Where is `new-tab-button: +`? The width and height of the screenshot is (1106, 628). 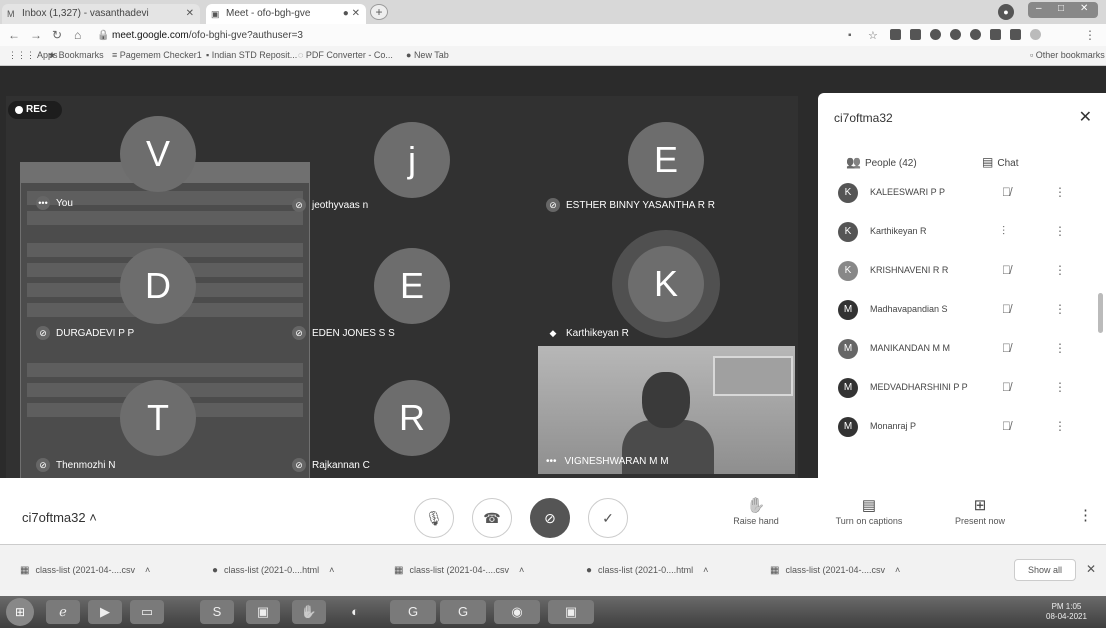 new-tab-button: + is located at coordinates (379, 12).